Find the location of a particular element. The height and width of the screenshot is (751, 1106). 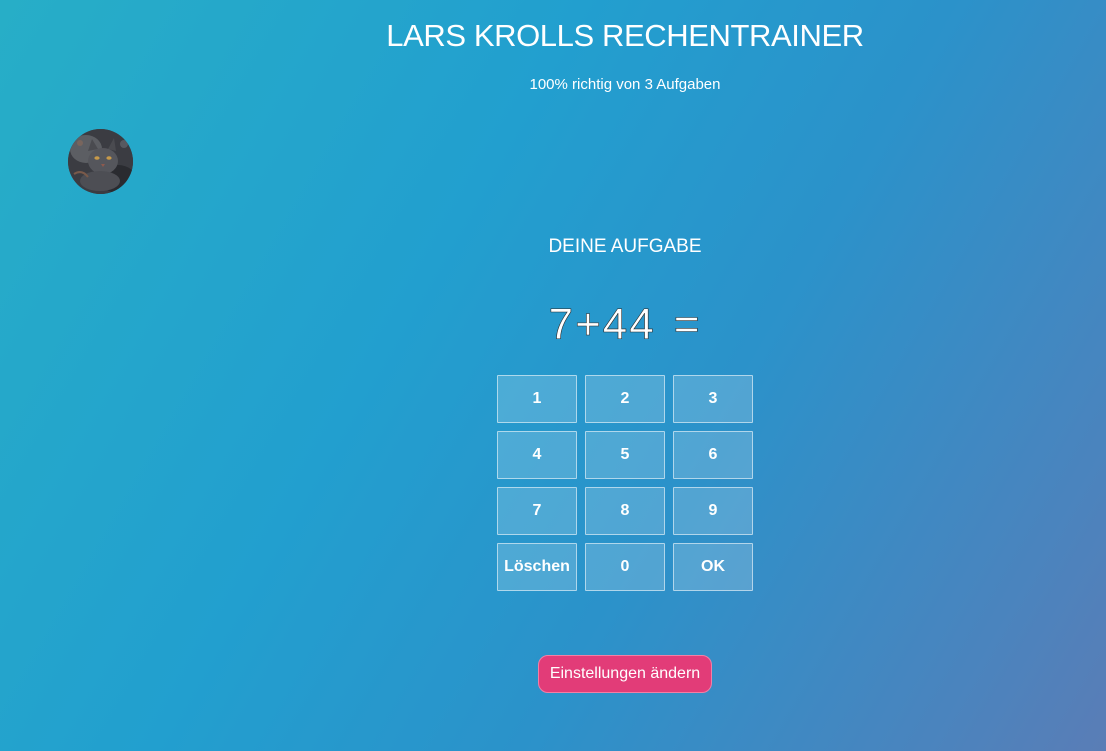

change-settings-button: Einstellungen ändern is located at coordinates (625, 674).